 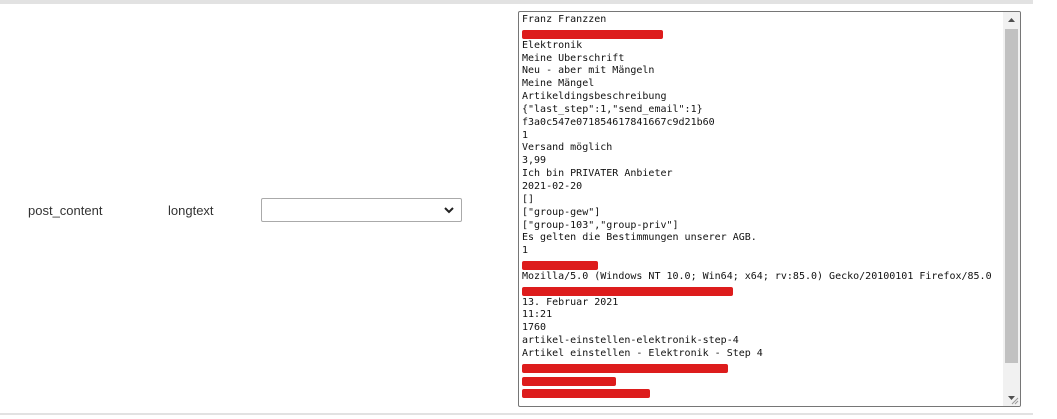 I want to click on scroll-thumb, so click(x=1011, y=196).